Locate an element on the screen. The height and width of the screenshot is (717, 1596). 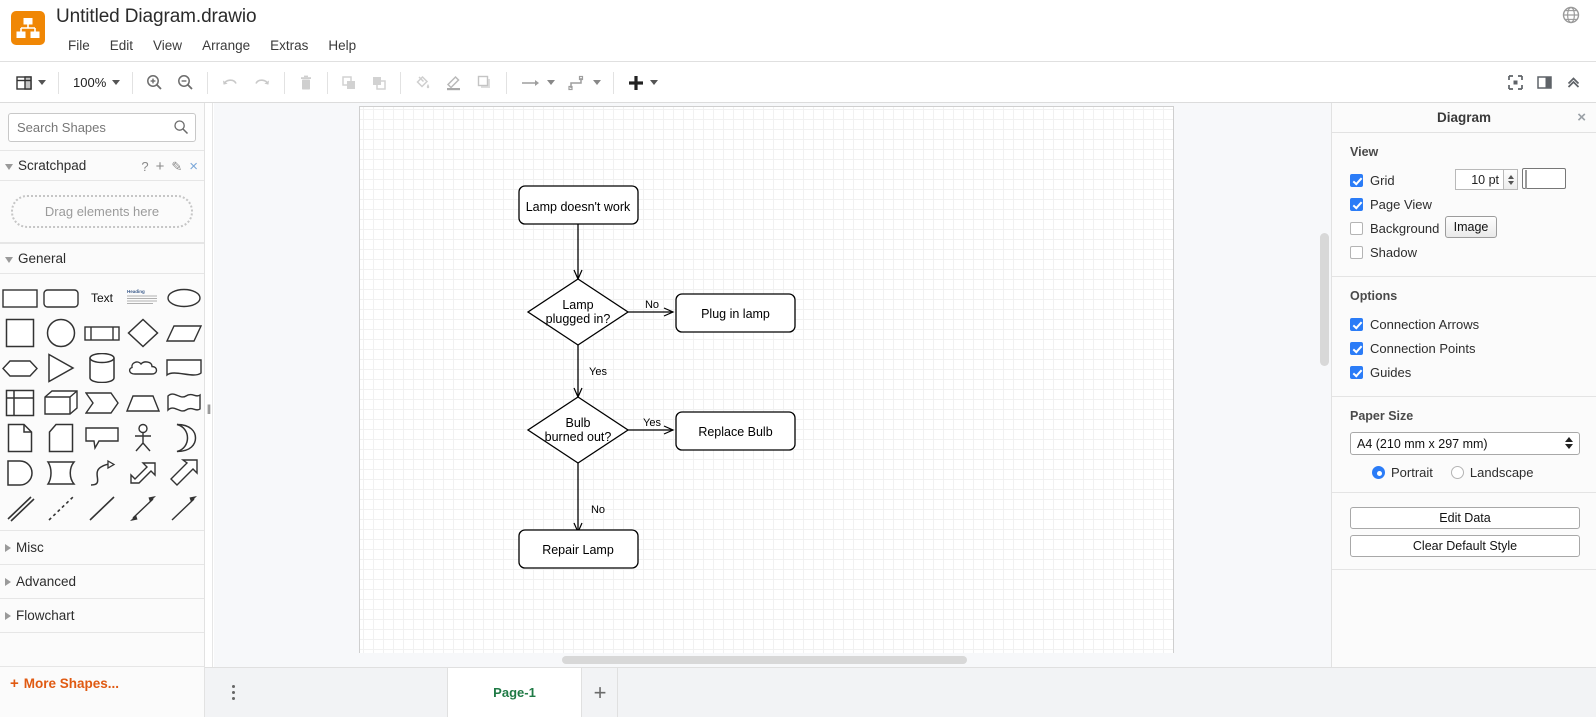
grid-checkbox is located at coordinates (1356, 180).